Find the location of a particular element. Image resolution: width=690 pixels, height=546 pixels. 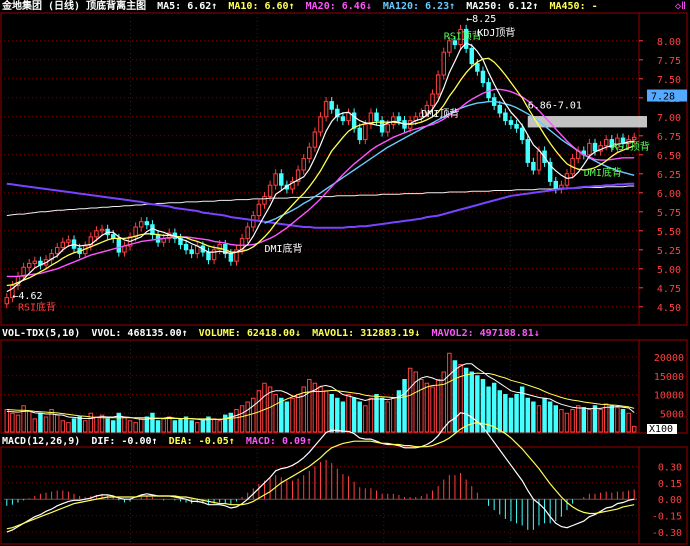

ma20-readout: MA20: 6.46↓ is located at coordinates (338, 6).